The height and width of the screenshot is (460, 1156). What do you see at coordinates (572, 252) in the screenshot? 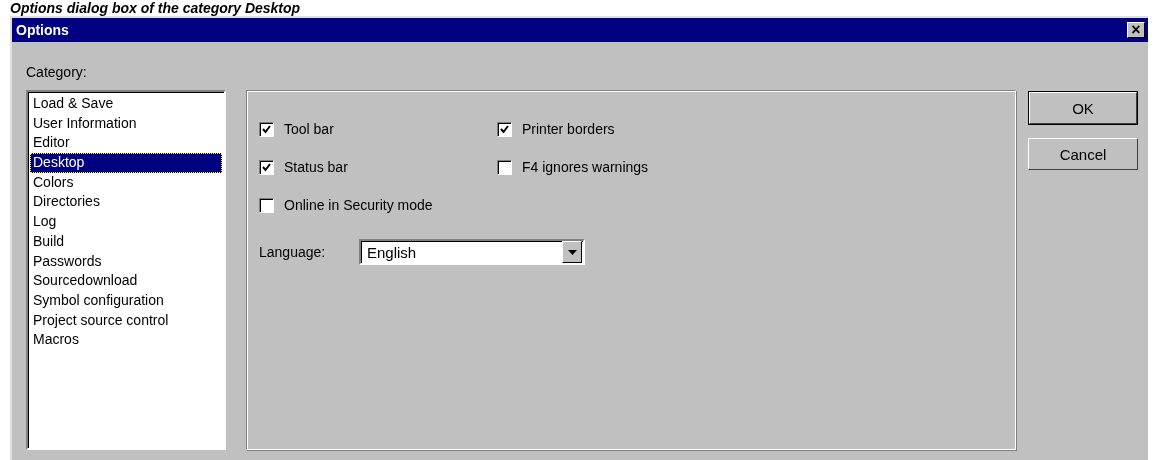
I see `dropdown-arrow-icon` at bounding box center [572, 252].